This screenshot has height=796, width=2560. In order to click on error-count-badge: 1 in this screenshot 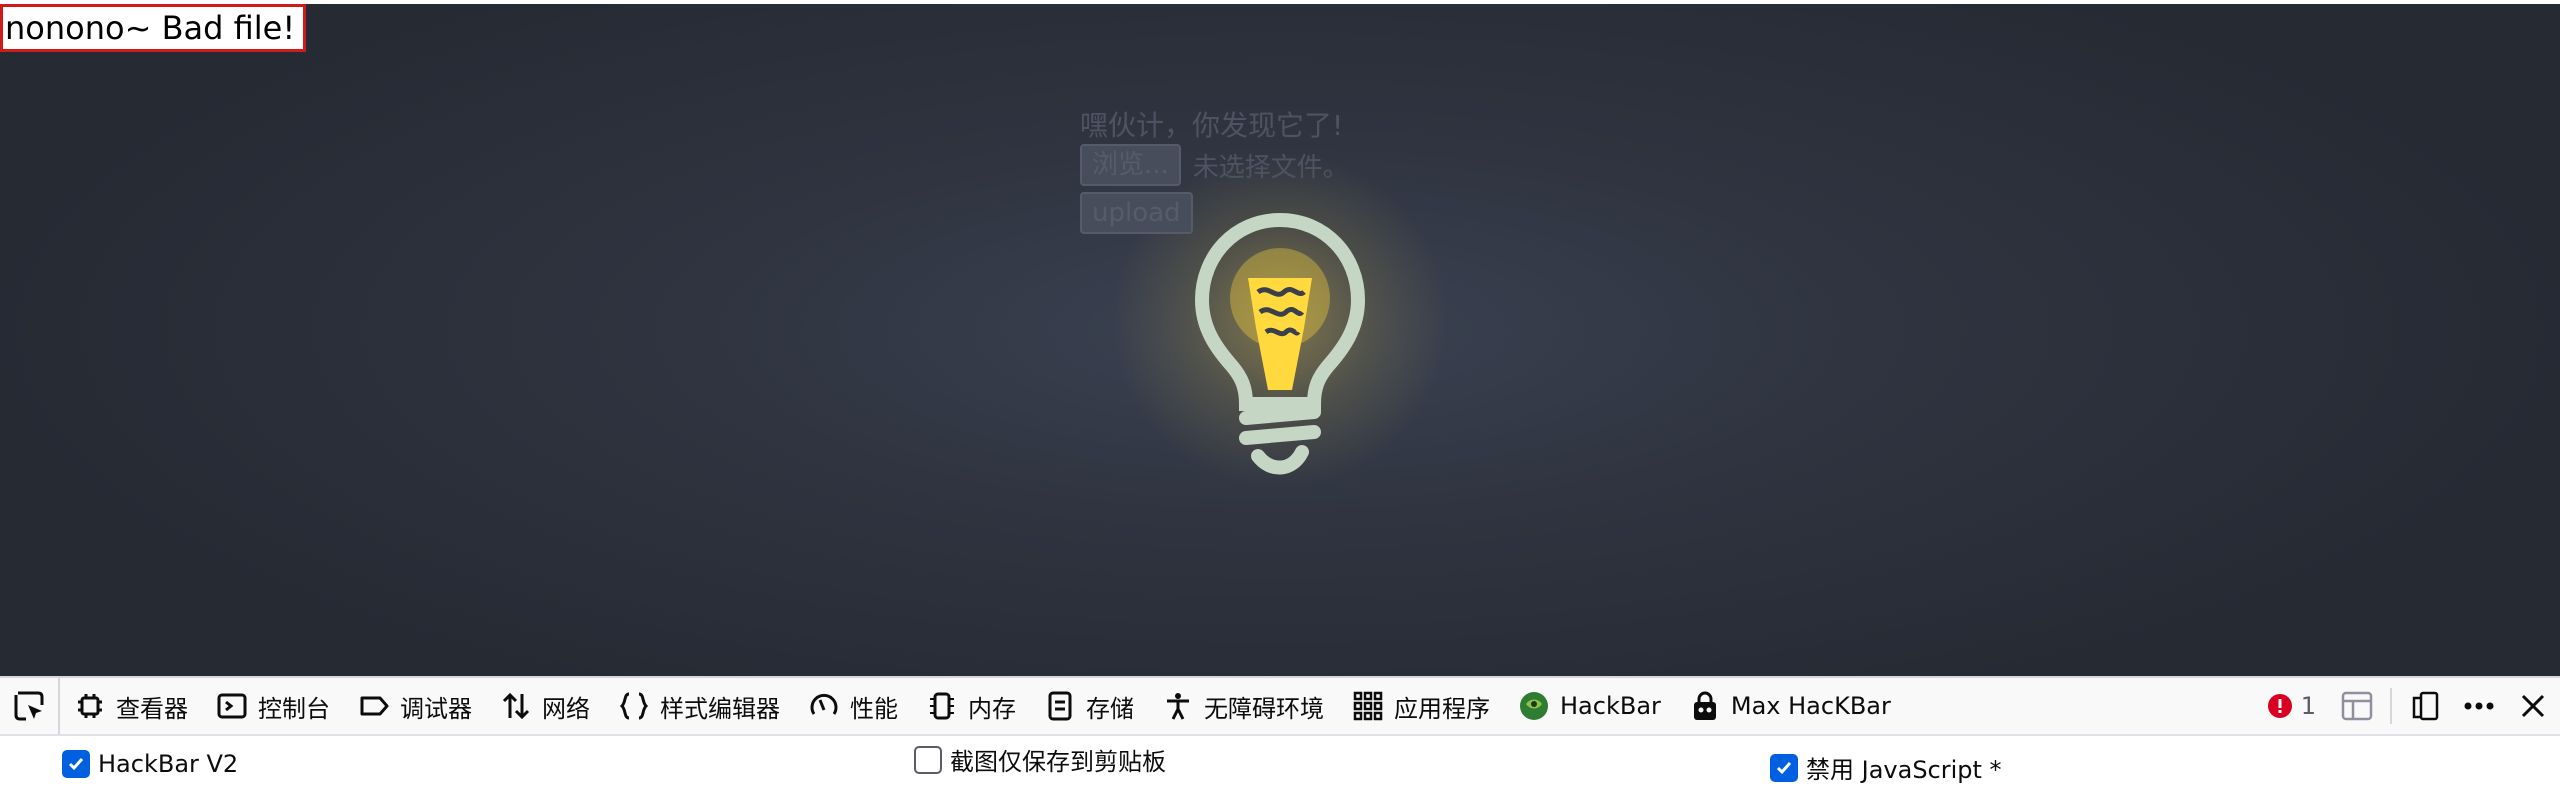, I will do `click(2291, 706)`.